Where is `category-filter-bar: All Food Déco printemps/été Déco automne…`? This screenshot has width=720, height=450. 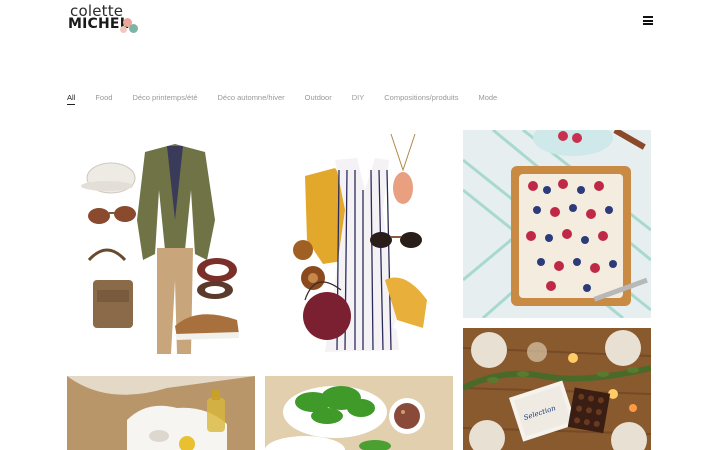
category-filter-bar: All Food Déco printemps/été Déco automne… is located at coordinates (292, 99).